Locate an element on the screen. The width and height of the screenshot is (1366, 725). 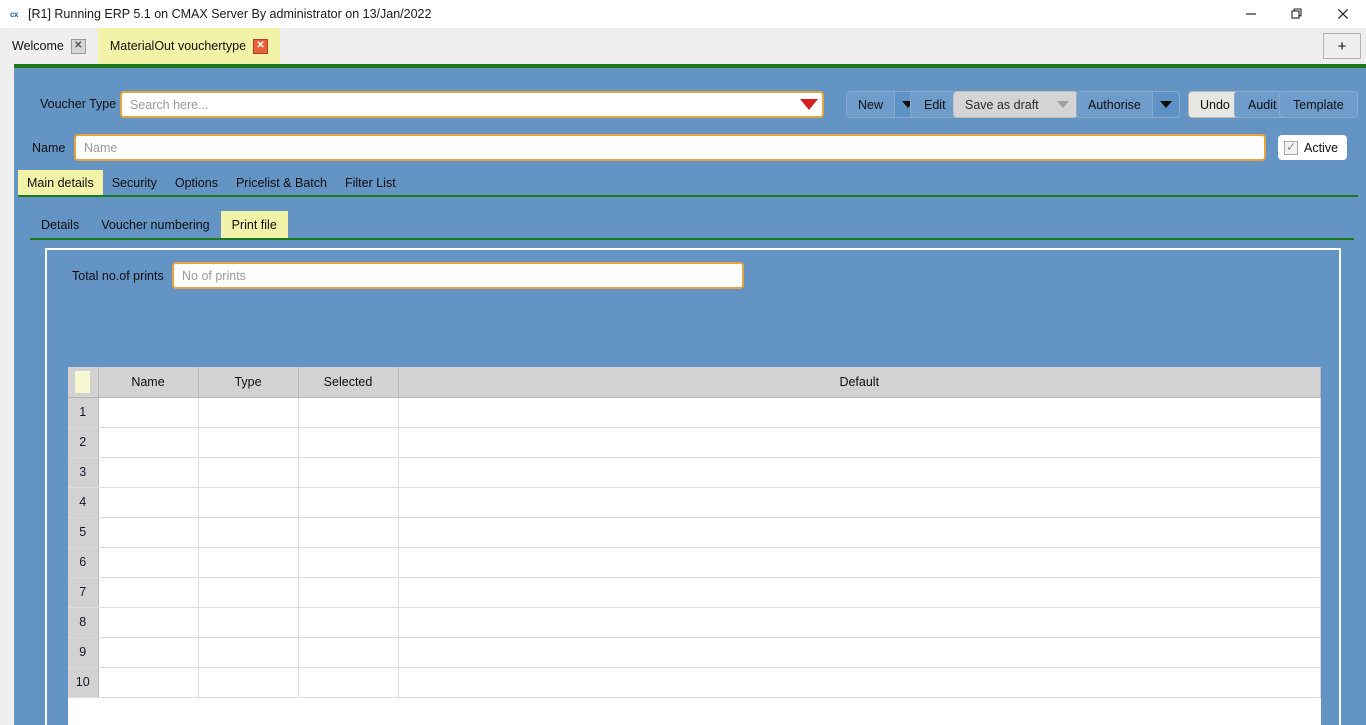
tab-options: Options is located at coordinates (196, 182).